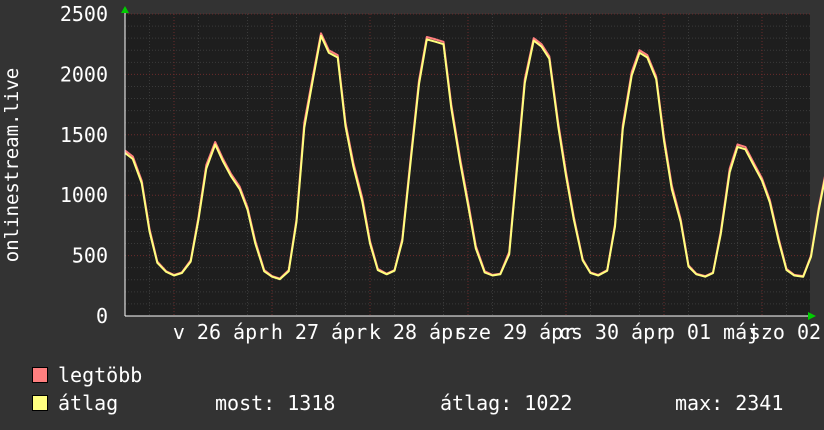  What do you see at coordinates (40, 375) in the screenshot?
I see `legend-swatch-legtobb` at bounding box center [40, 375].